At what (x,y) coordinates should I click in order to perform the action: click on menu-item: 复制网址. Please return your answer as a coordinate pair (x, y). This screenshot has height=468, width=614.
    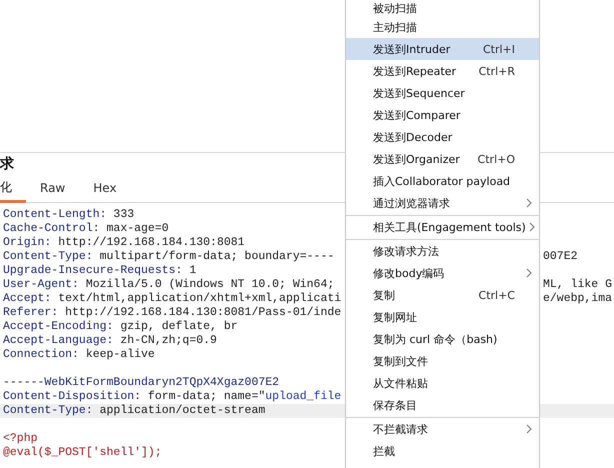
    Looking at the image, I should click on (442, 317).